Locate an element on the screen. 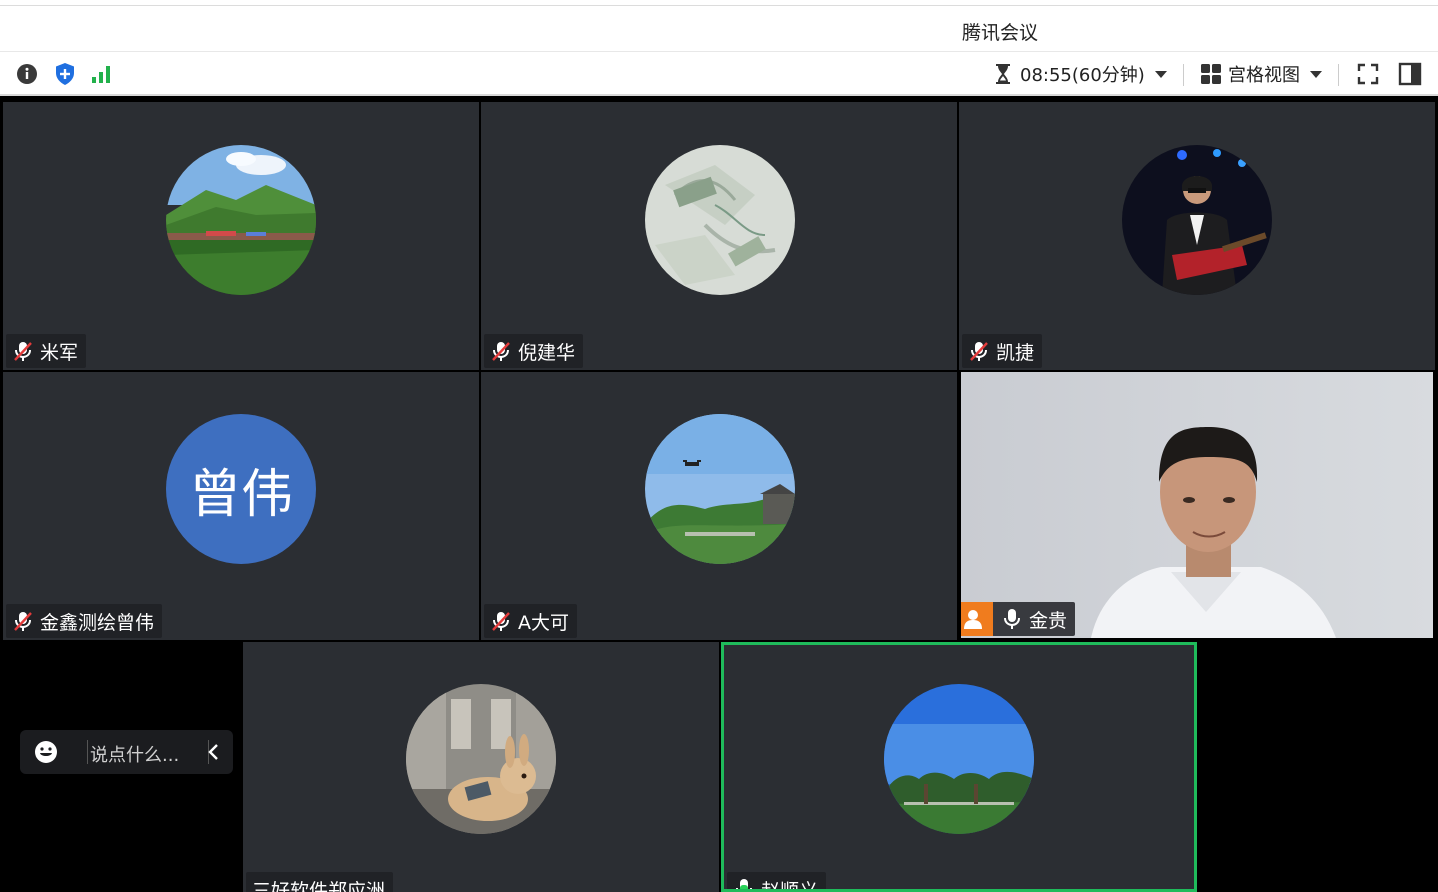  participant-nametag: 米军 is located at coordinates (46, 351).